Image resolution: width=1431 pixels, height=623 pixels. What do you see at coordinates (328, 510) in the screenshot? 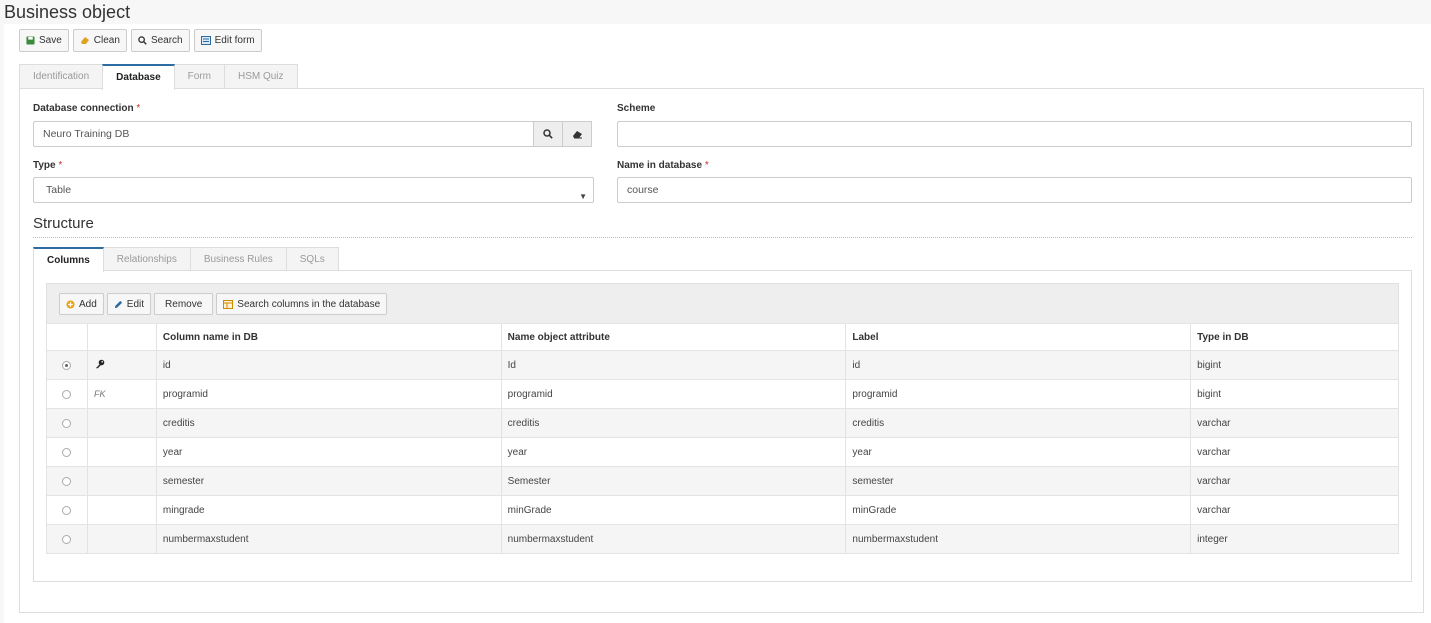
I see `column-name-cell: mingrade` at bounding box center [328, 510].